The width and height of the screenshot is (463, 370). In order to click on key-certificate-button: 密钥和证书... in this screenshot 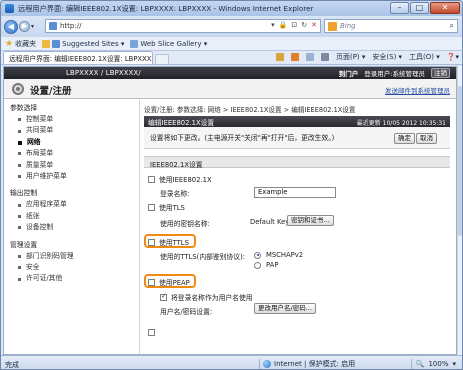, I will do `click(310, 220)`.